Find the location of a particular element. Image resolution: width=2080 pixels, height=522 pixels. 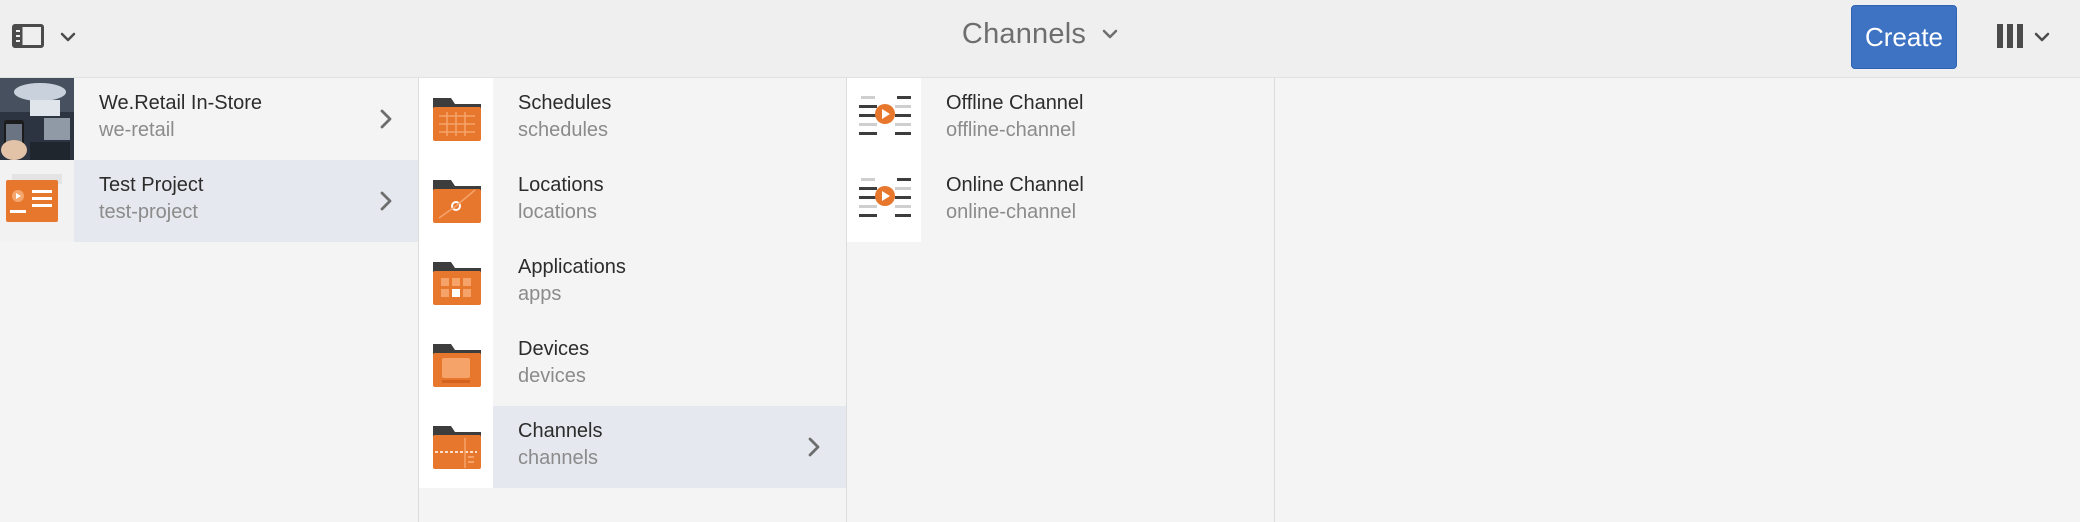

item-subtitle: online-channel is located at coordinates (1011, 212).